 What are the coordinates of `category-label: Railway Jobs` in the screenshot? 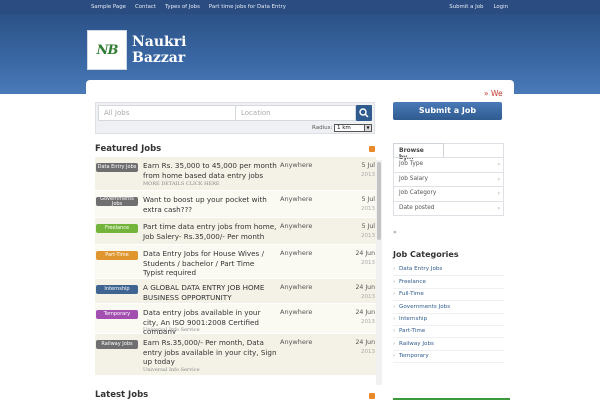 It's located at (416, 344).